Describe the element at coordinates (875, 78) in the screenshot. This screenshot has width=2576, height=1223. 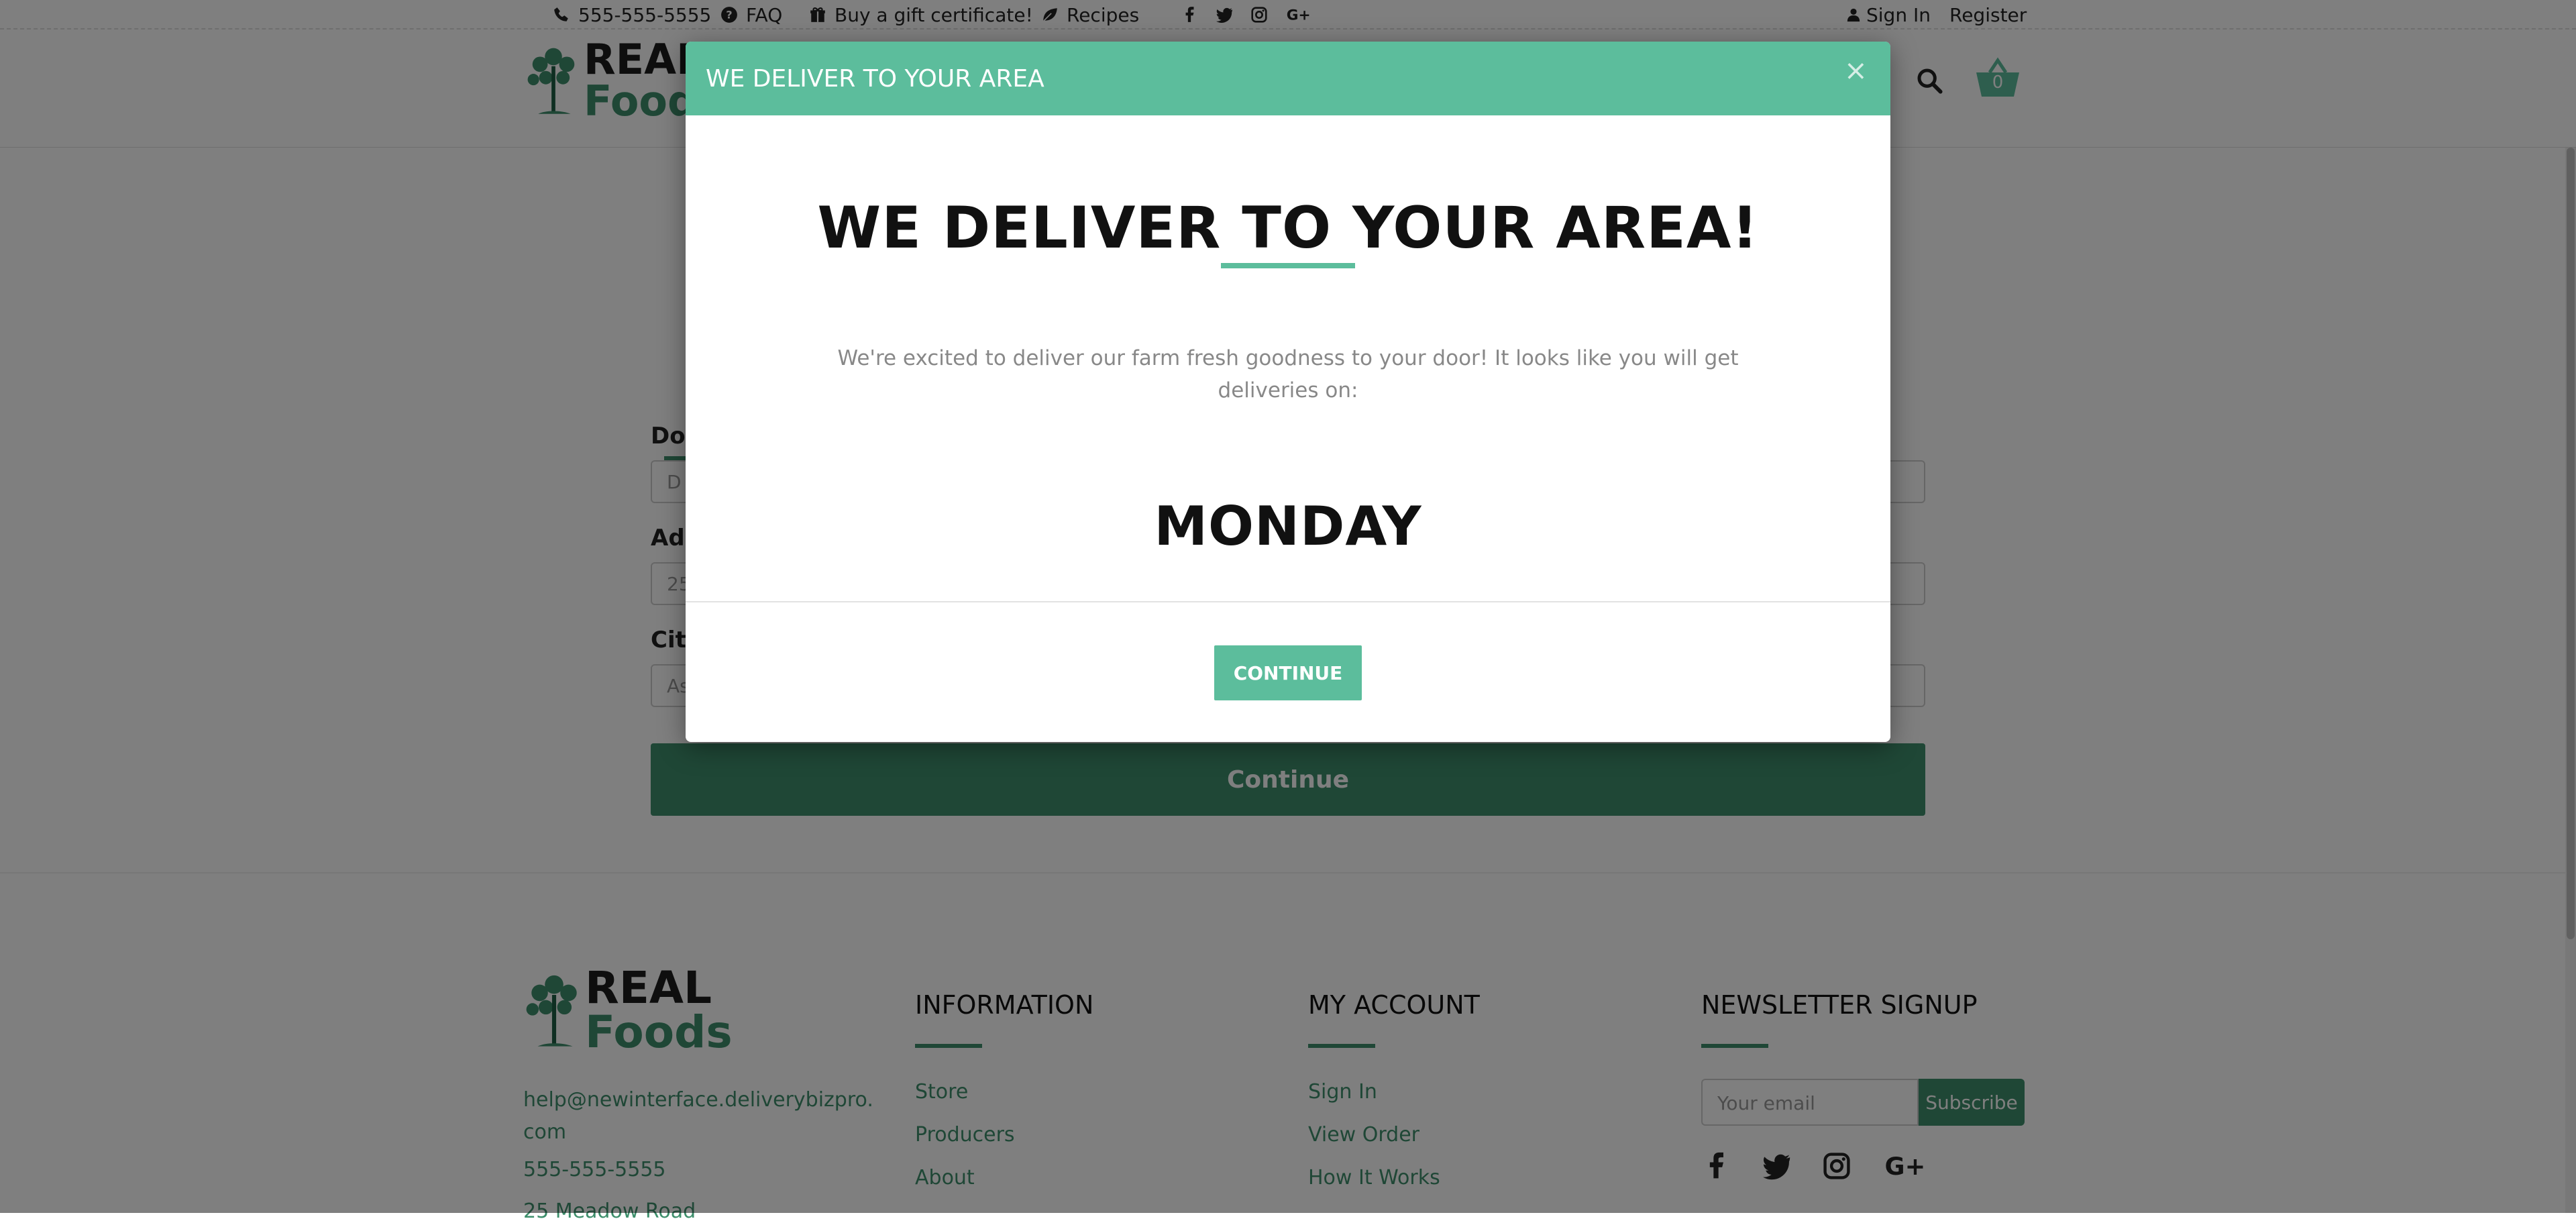
I see `modal-title: WE DELIVER TO YOUR AREA` at that location.